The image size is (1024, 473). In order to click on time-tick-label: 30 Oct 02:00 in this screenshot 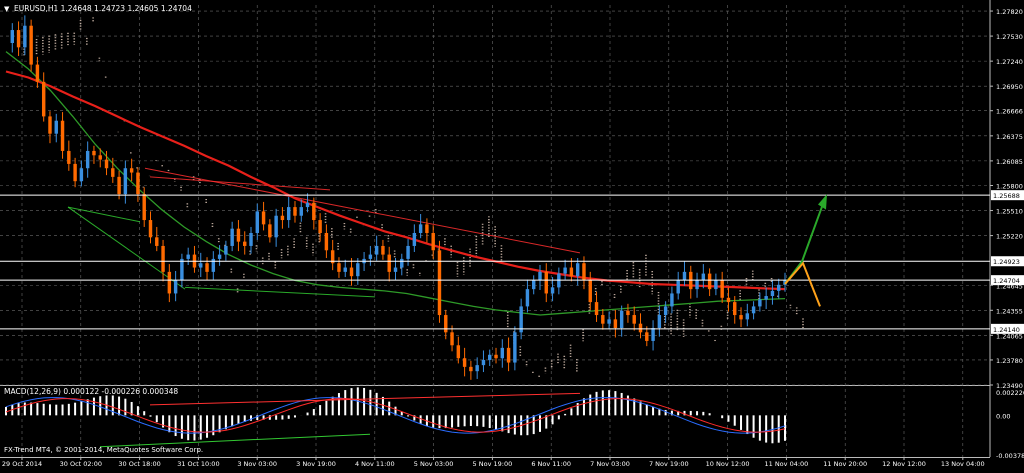, I will do `click(81, 464)`.